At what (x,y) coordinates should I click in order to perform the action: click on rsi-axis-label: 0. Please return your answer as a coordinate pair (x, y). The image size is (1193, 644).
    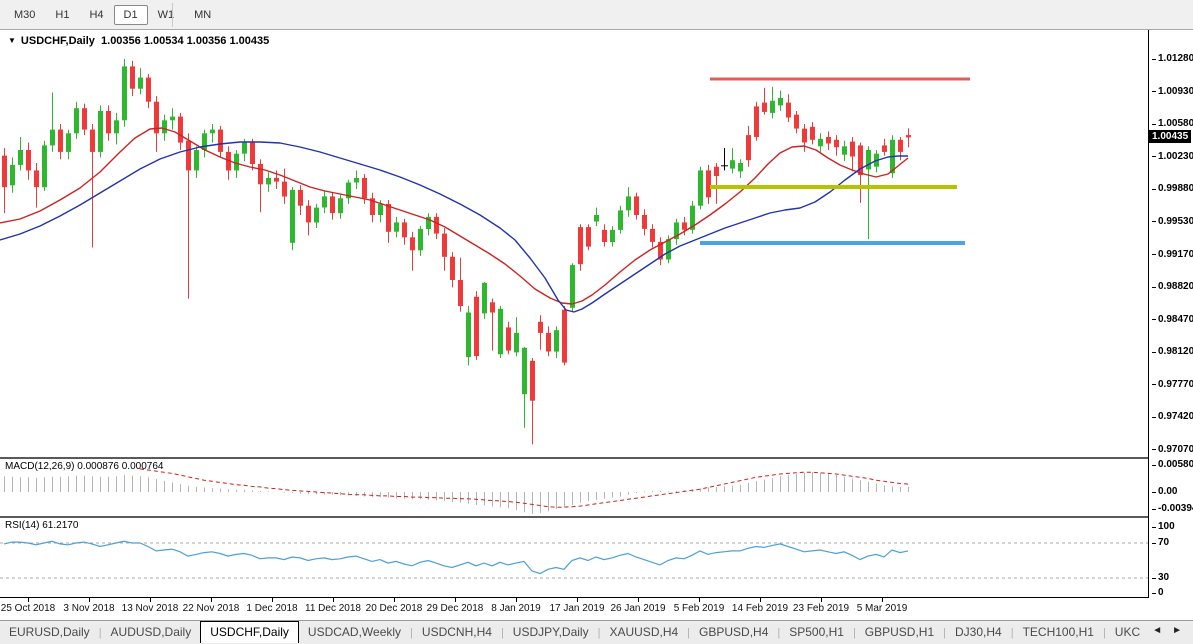
    Looking at the image, I should click on (1158, 592).